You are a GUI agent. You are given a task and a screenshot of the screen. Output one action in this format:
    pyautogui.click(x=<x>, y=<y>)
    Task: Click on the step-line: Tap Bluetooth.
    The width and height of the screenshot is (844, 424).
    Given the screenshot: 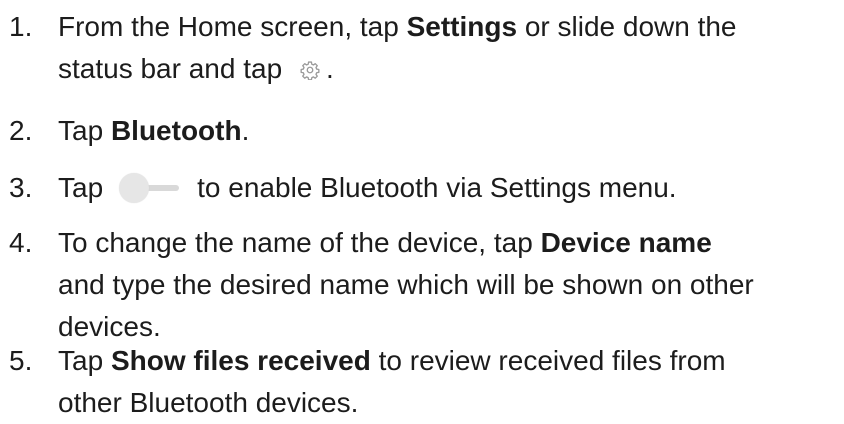 What is the action you would take?
    pyautogui.click(x=450, y=131)
    